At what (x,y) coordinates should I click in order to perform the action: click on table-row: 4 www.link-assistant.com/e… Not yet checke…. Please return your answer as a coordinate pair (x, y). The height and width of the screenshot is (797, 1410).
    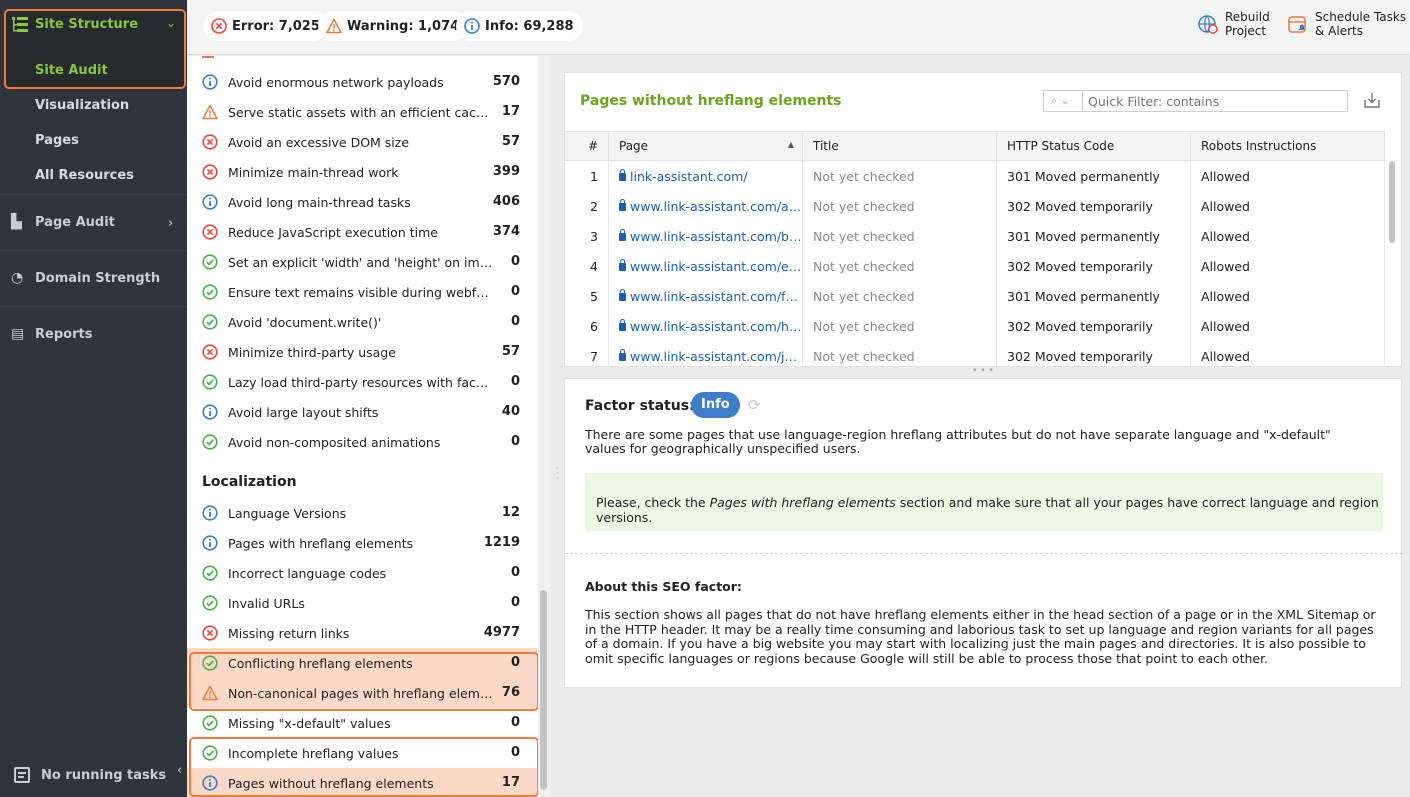
    Looking at the image, I should click on (975, 266).